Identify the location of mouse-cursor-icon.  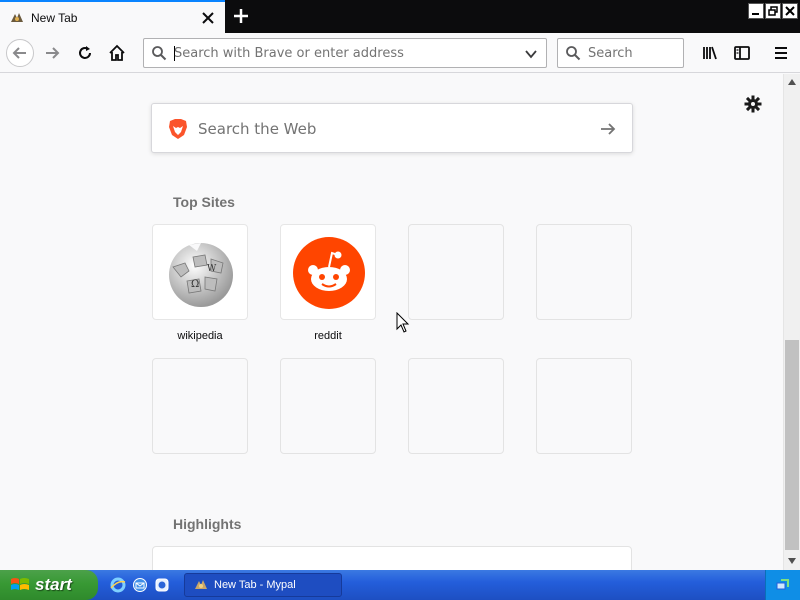
(403, 322).